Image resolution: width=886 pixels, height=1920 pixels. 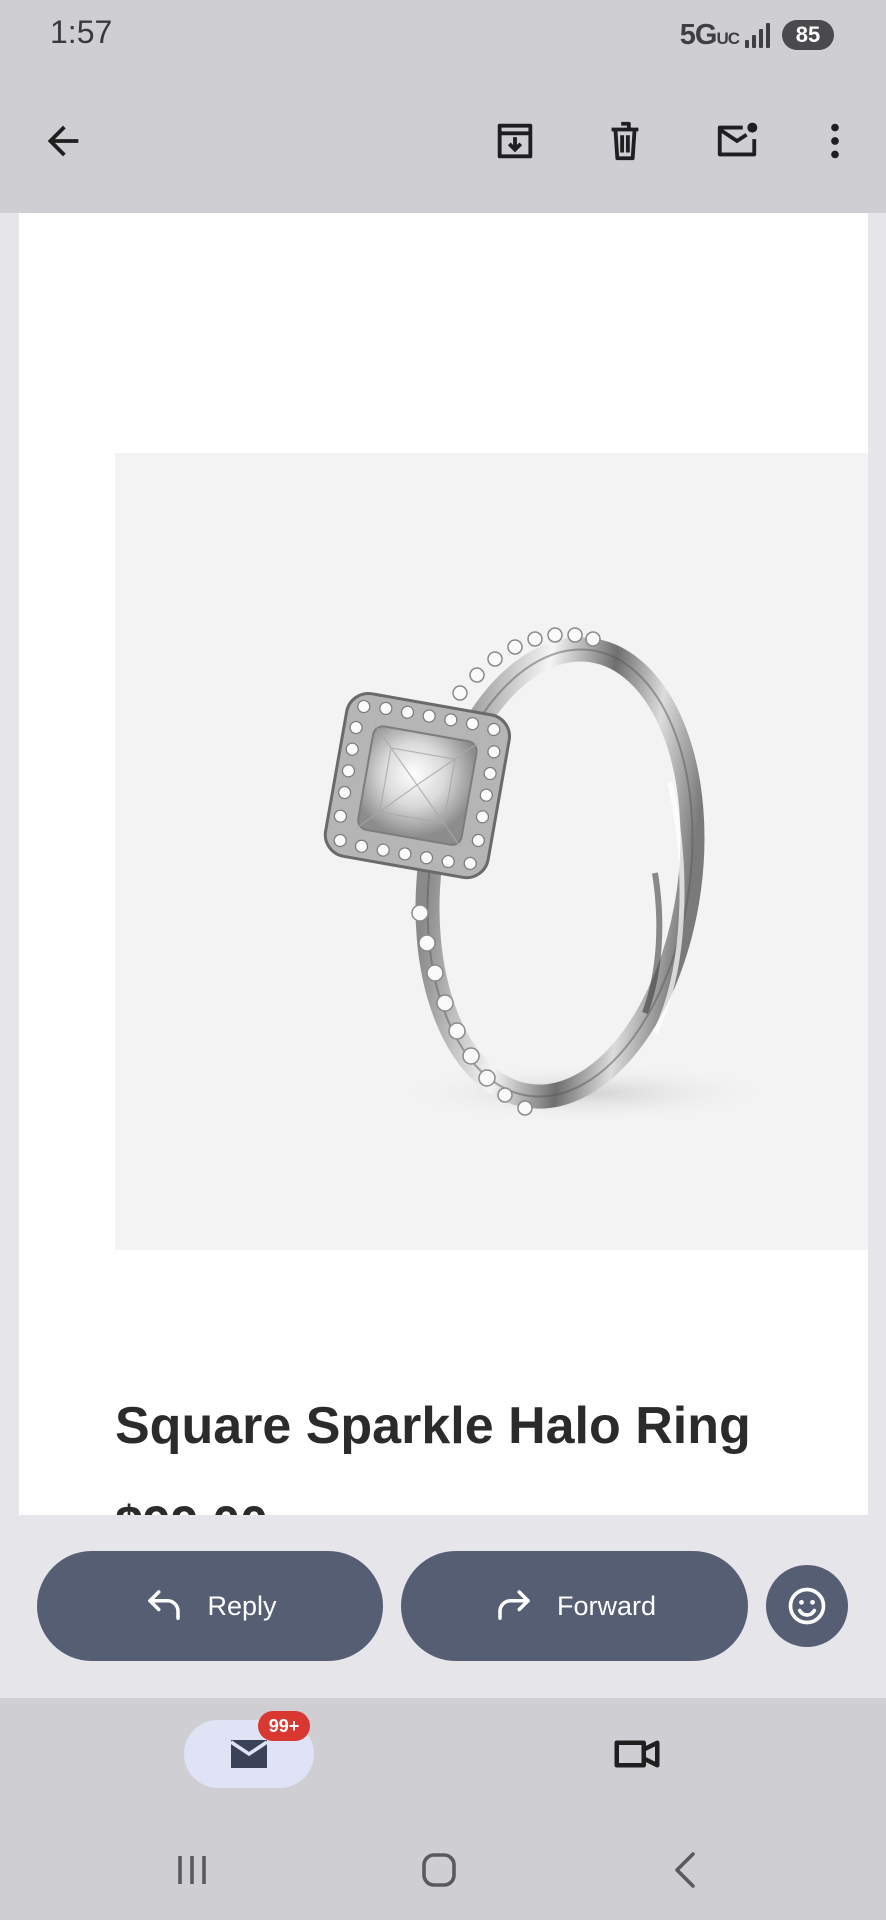 I want to click on mark-unread-icon, so click(x=737, y=139).